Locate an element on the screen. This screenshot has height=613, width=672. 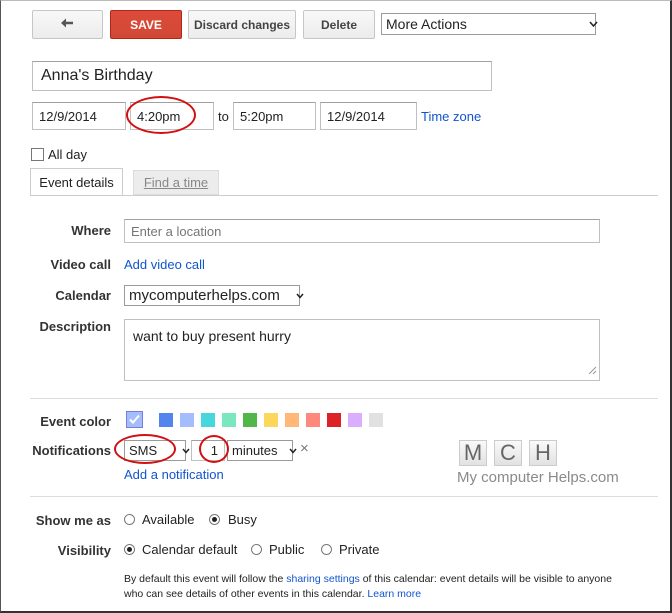
tab-find-a-time-label: Find a time is located at coordinates (176, 182).